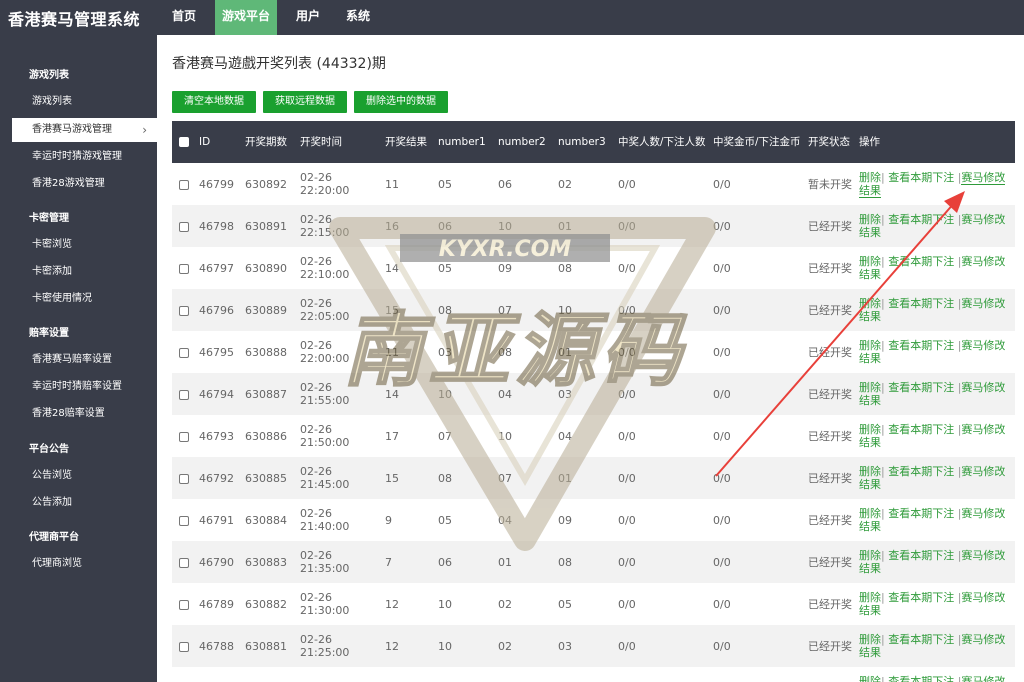  Describe the element at coordinates (246, 17) in the screenshot. I see `top-nav-game-platform: 游戏平台` at that location.